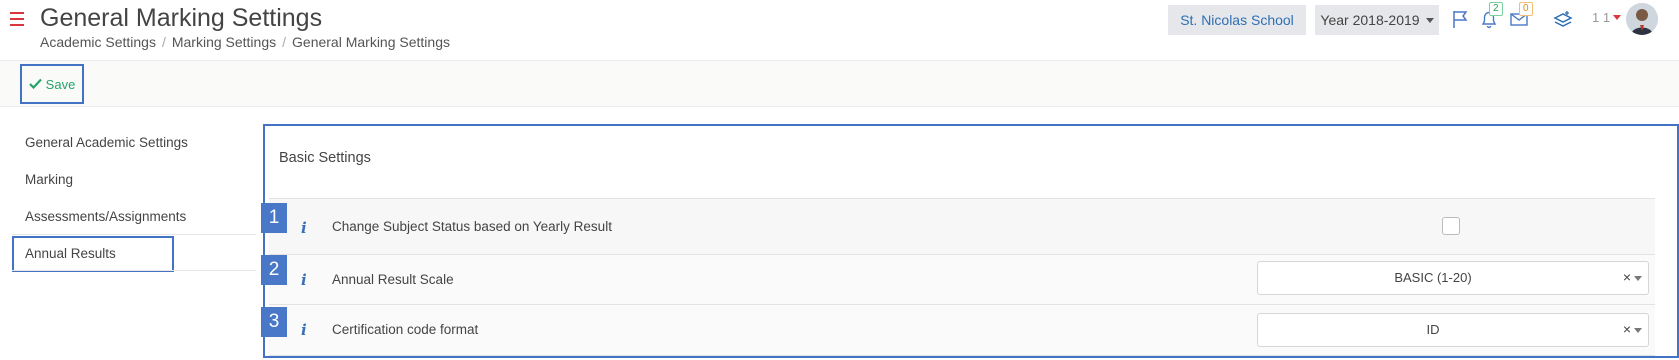 The height and width of the screenshot is (360, 1679). Describe the element at coordinates (134, 179) in the screenshot. I see `sidebar-item-marking: Marking` at that location.